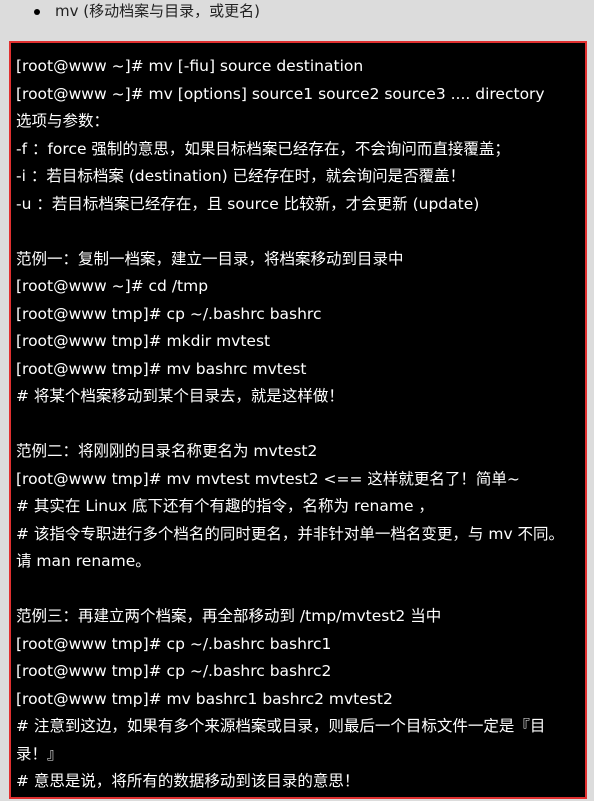 This screenshot has width=594, height=801. I want to click on code-line: [root@www tmp]# cp ~/.bashrc bashrc2, so click(174, 671).